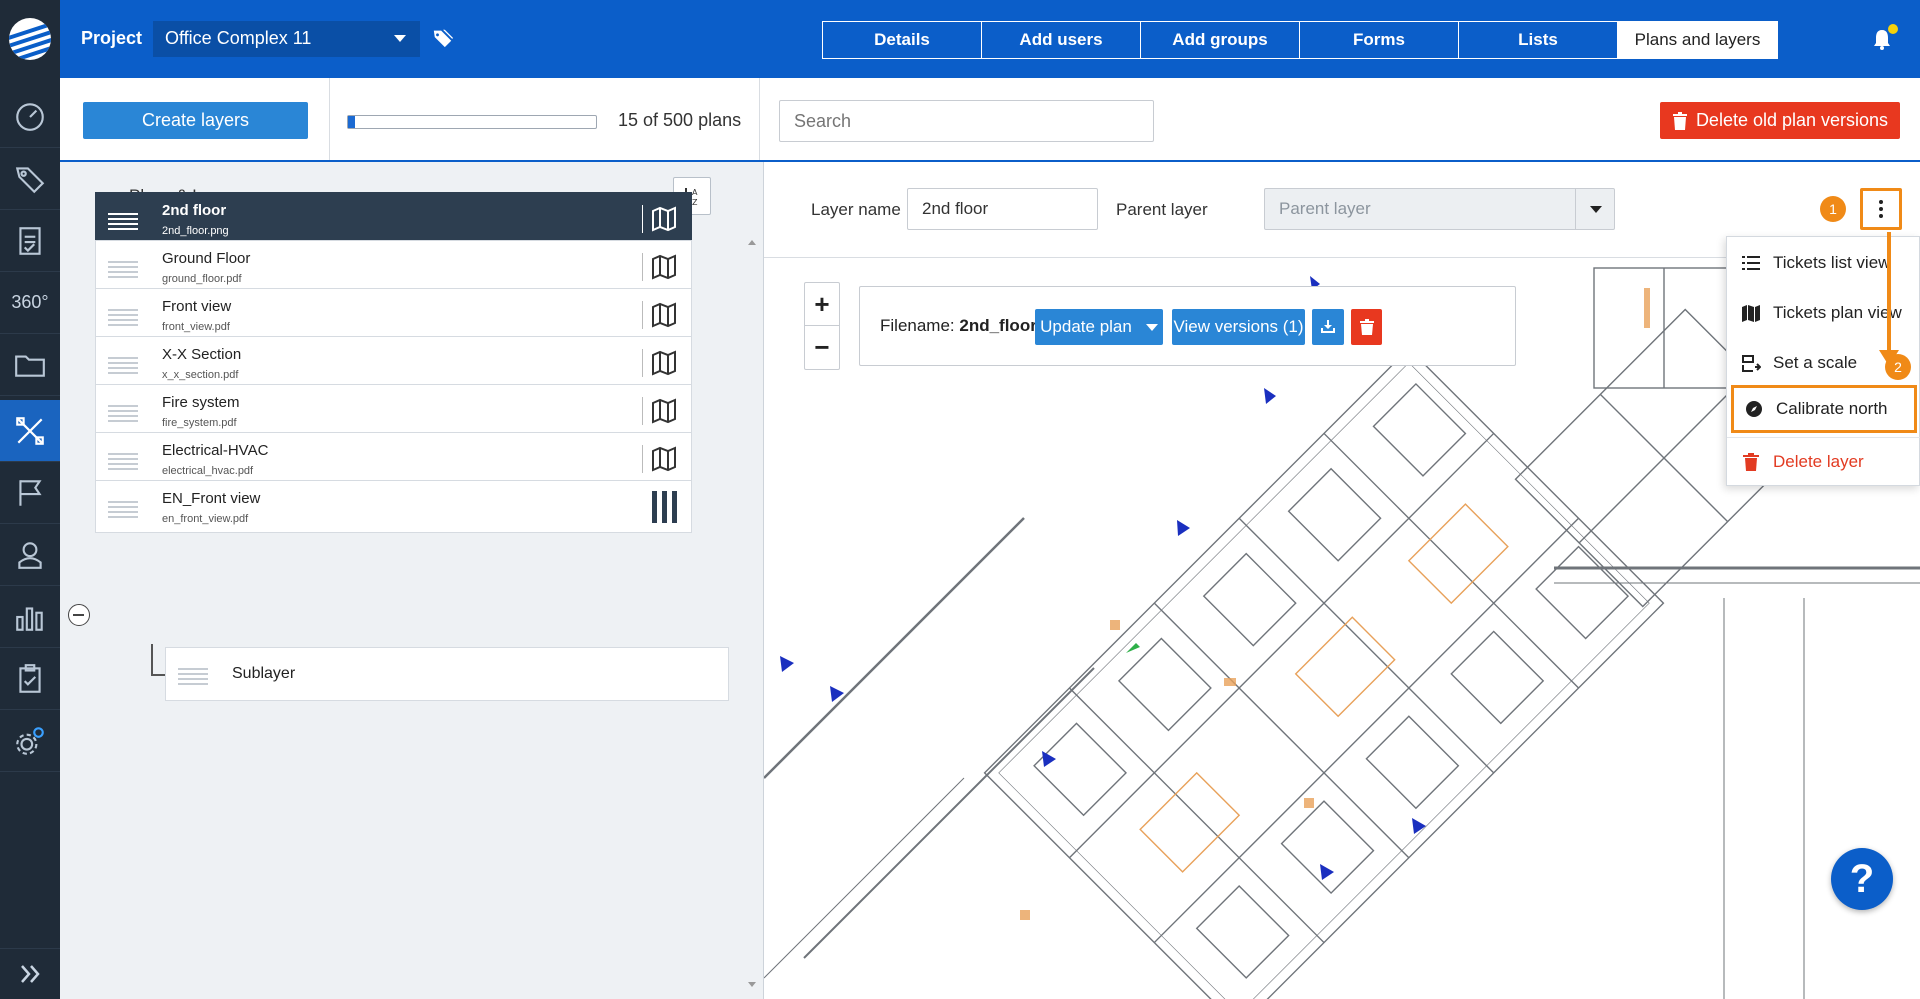  Describe the element at coordinates (393, 506) in the screenshot. I see `plan-row-en-front-view: EN_Front view en_front_view.pdf` at that location.